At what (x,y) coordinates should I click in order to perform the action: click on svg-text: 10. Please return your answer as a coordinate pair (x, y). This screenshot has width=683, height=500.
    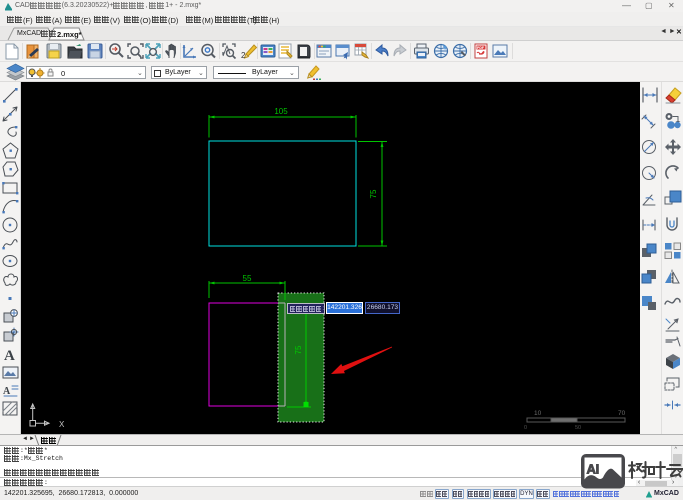
    Looking at the image, I should click on (538, 413).